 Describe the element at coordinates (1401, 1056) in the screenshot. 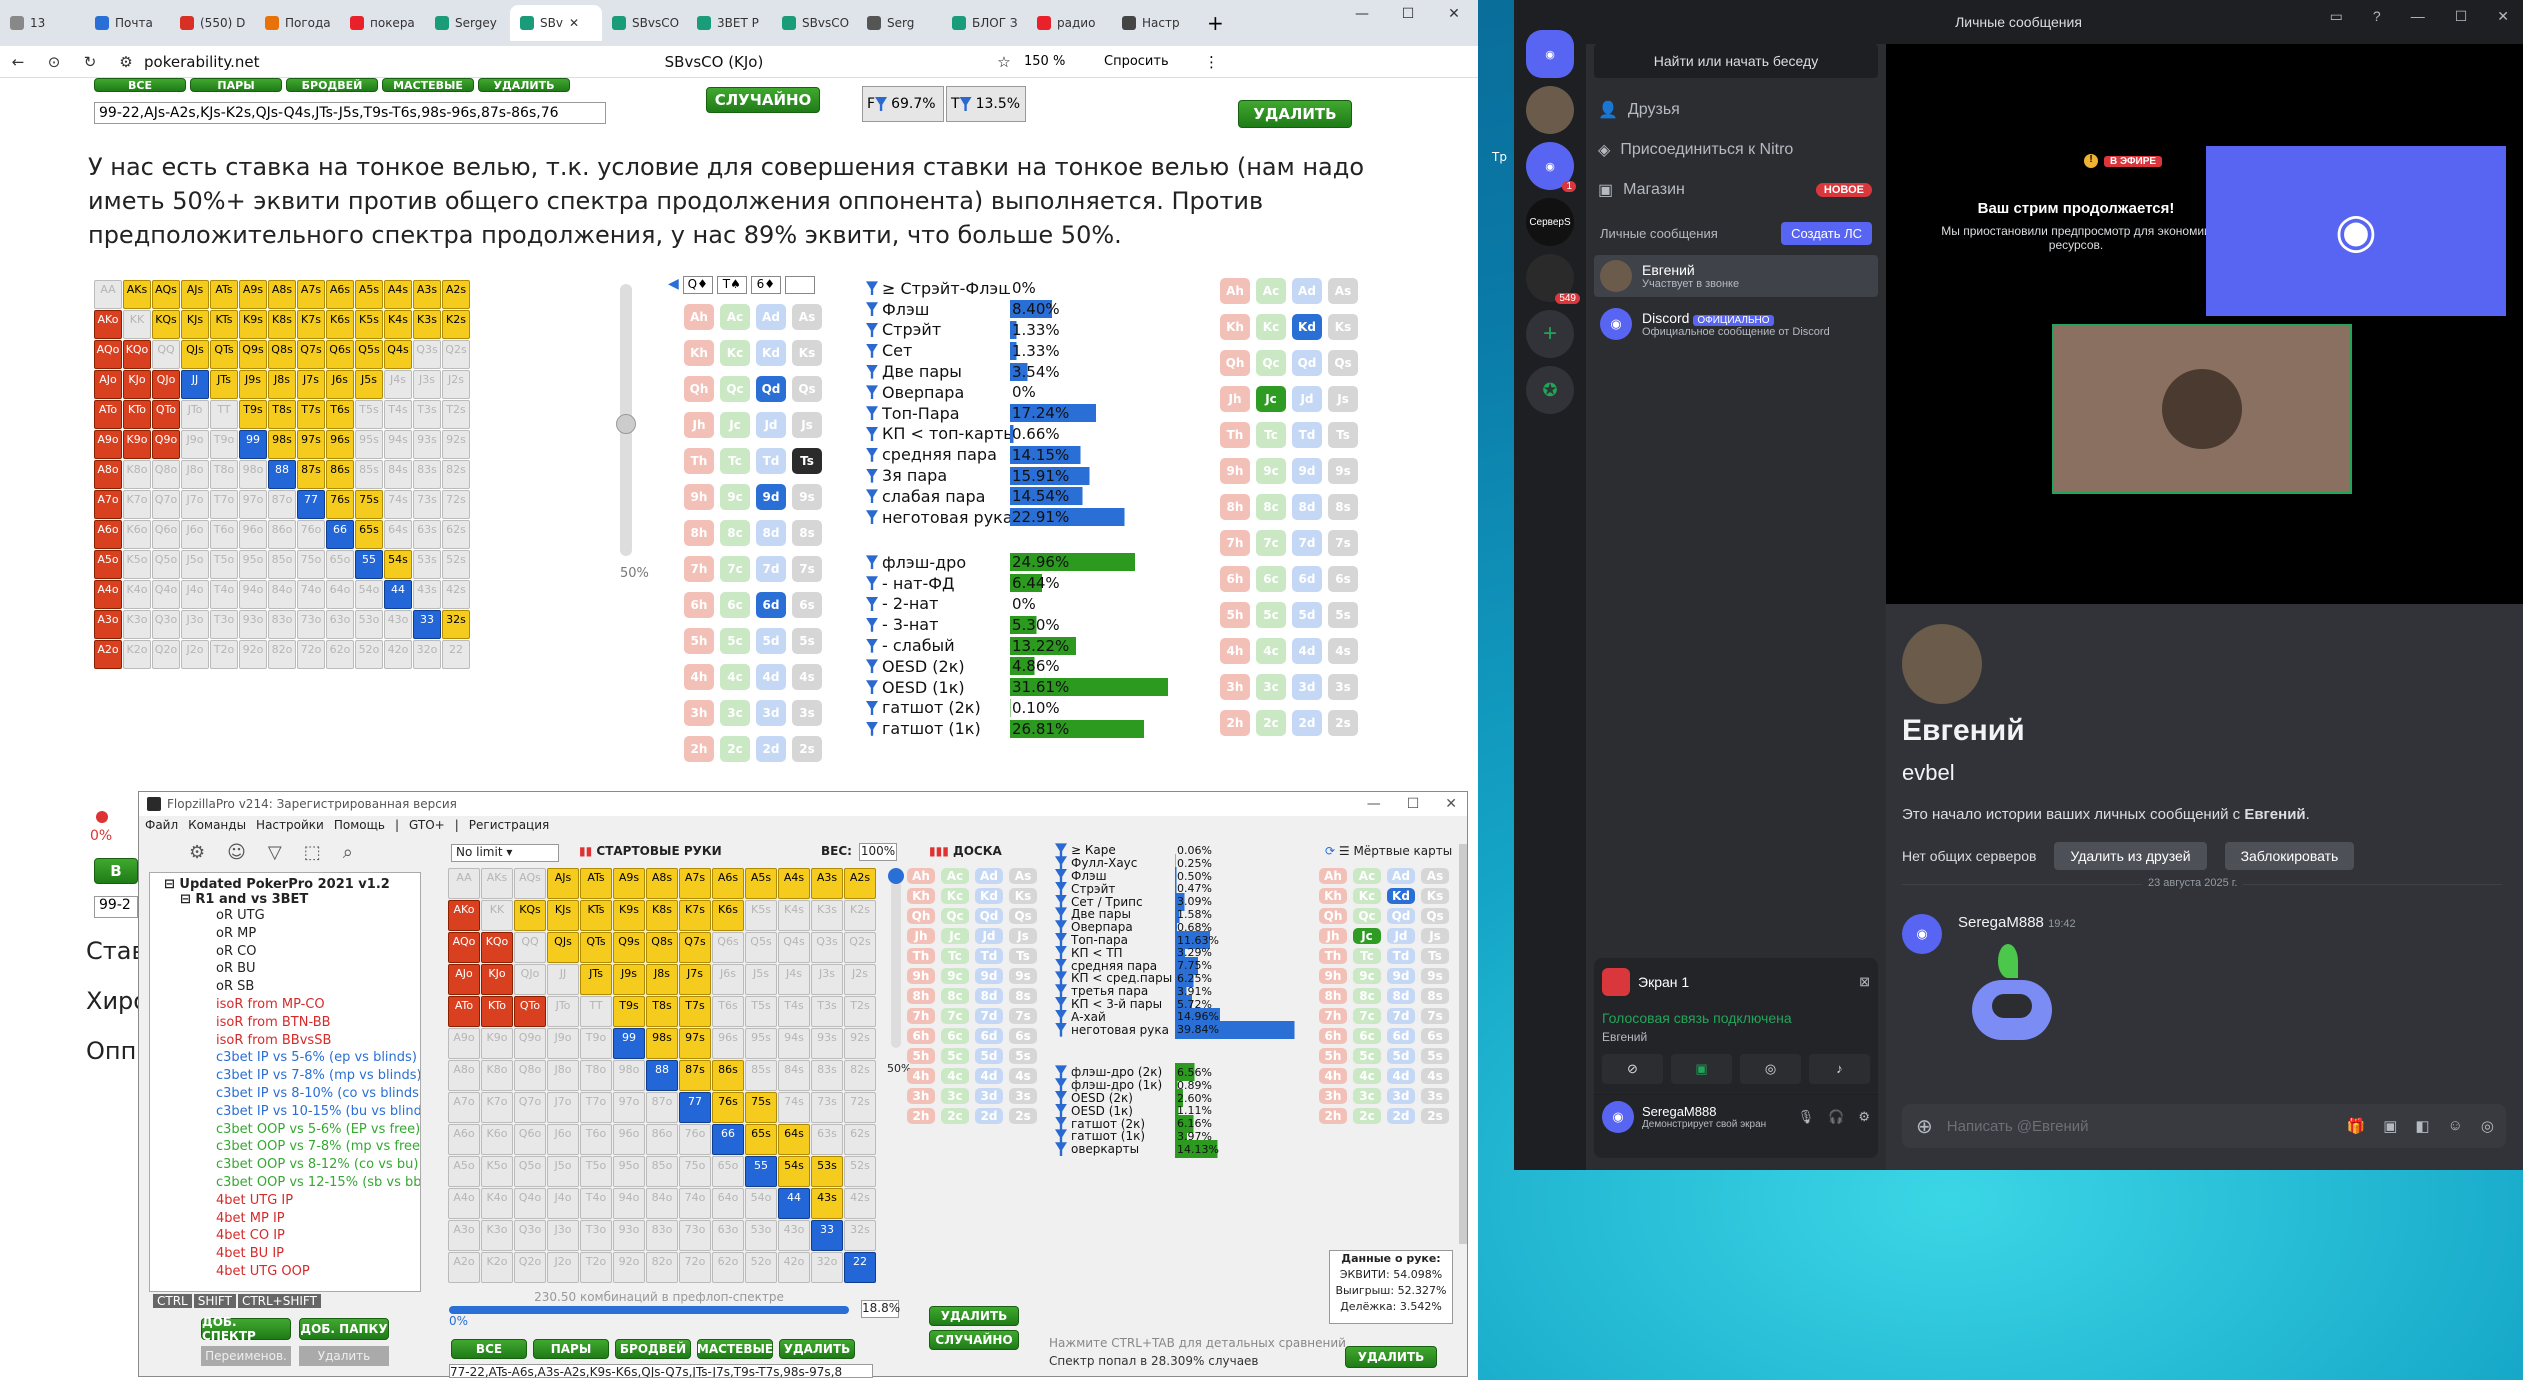

I see `card-5d: 5d` at that location.